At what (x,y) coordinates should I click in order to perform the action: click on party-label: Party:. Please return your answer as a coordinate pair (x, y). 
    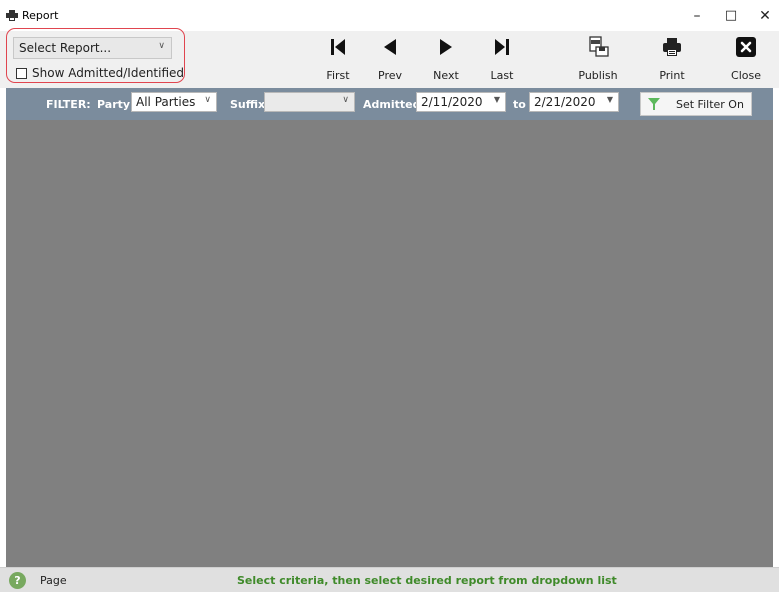
    Looking at the image, I should click on (116, 104).